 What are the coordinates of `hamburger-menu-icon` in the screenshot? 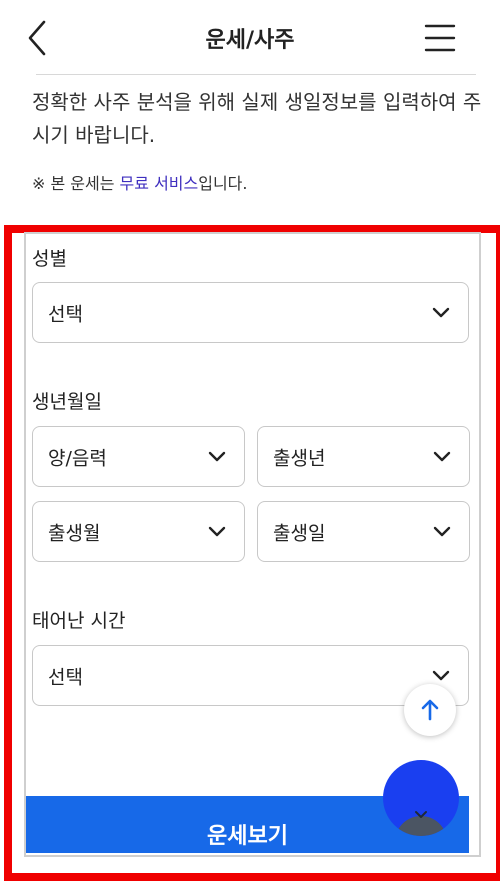 It's located at (440, 38).